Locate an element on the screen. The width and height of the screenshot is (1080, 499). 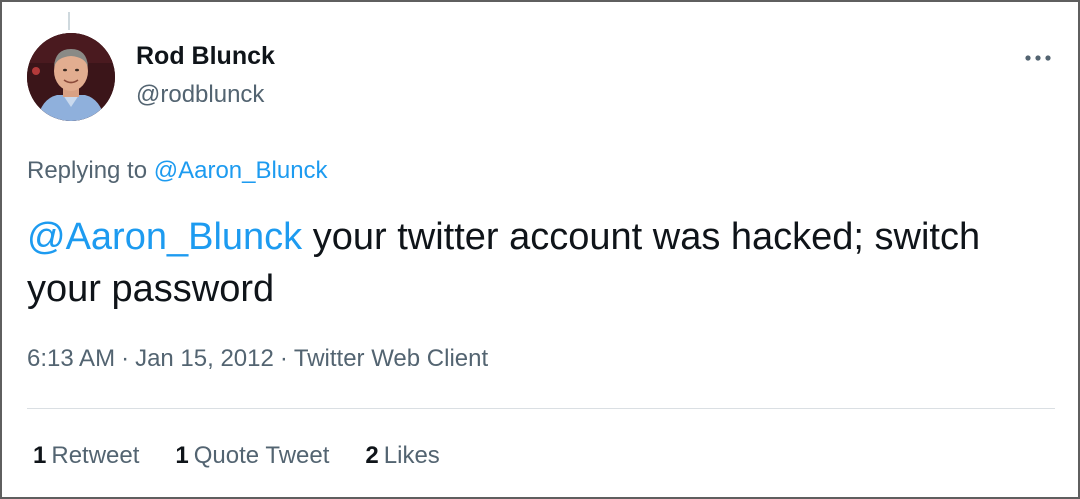
tweet-mention-link: @Aaron_Blunck is located at coordinates (164, 237).